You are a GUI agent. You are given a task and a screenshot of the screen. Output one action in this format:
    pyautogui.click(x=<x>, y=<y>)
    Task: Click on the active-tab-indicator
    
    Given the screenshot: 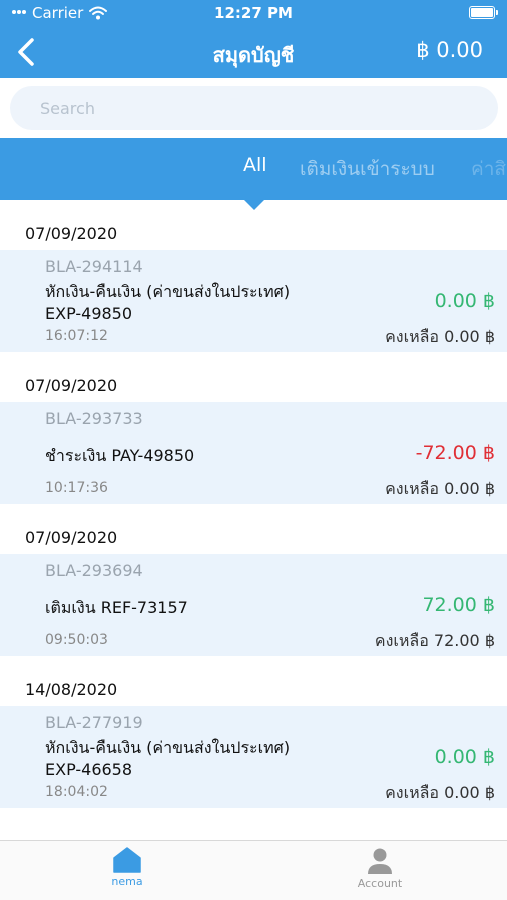 What is the action you would take?
    pyautogui.click(x=254, y=204)
    